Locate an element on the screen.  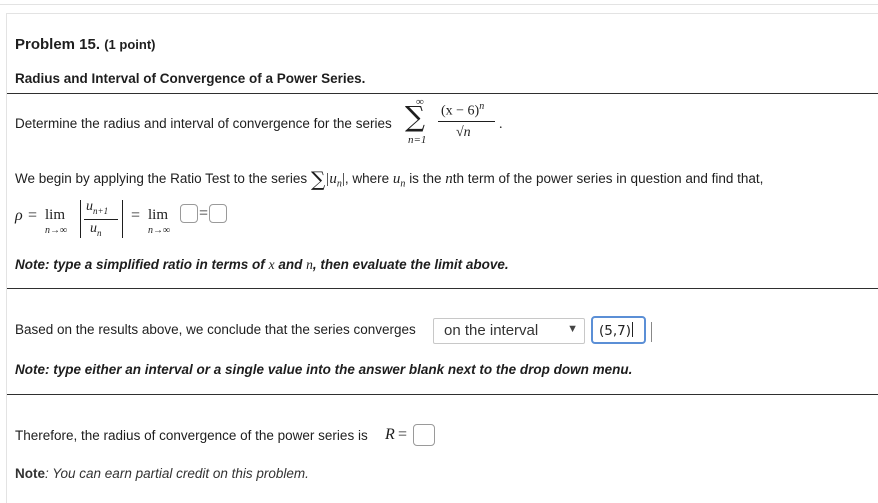
limit-answer-input is located at coordinates (218, 213).